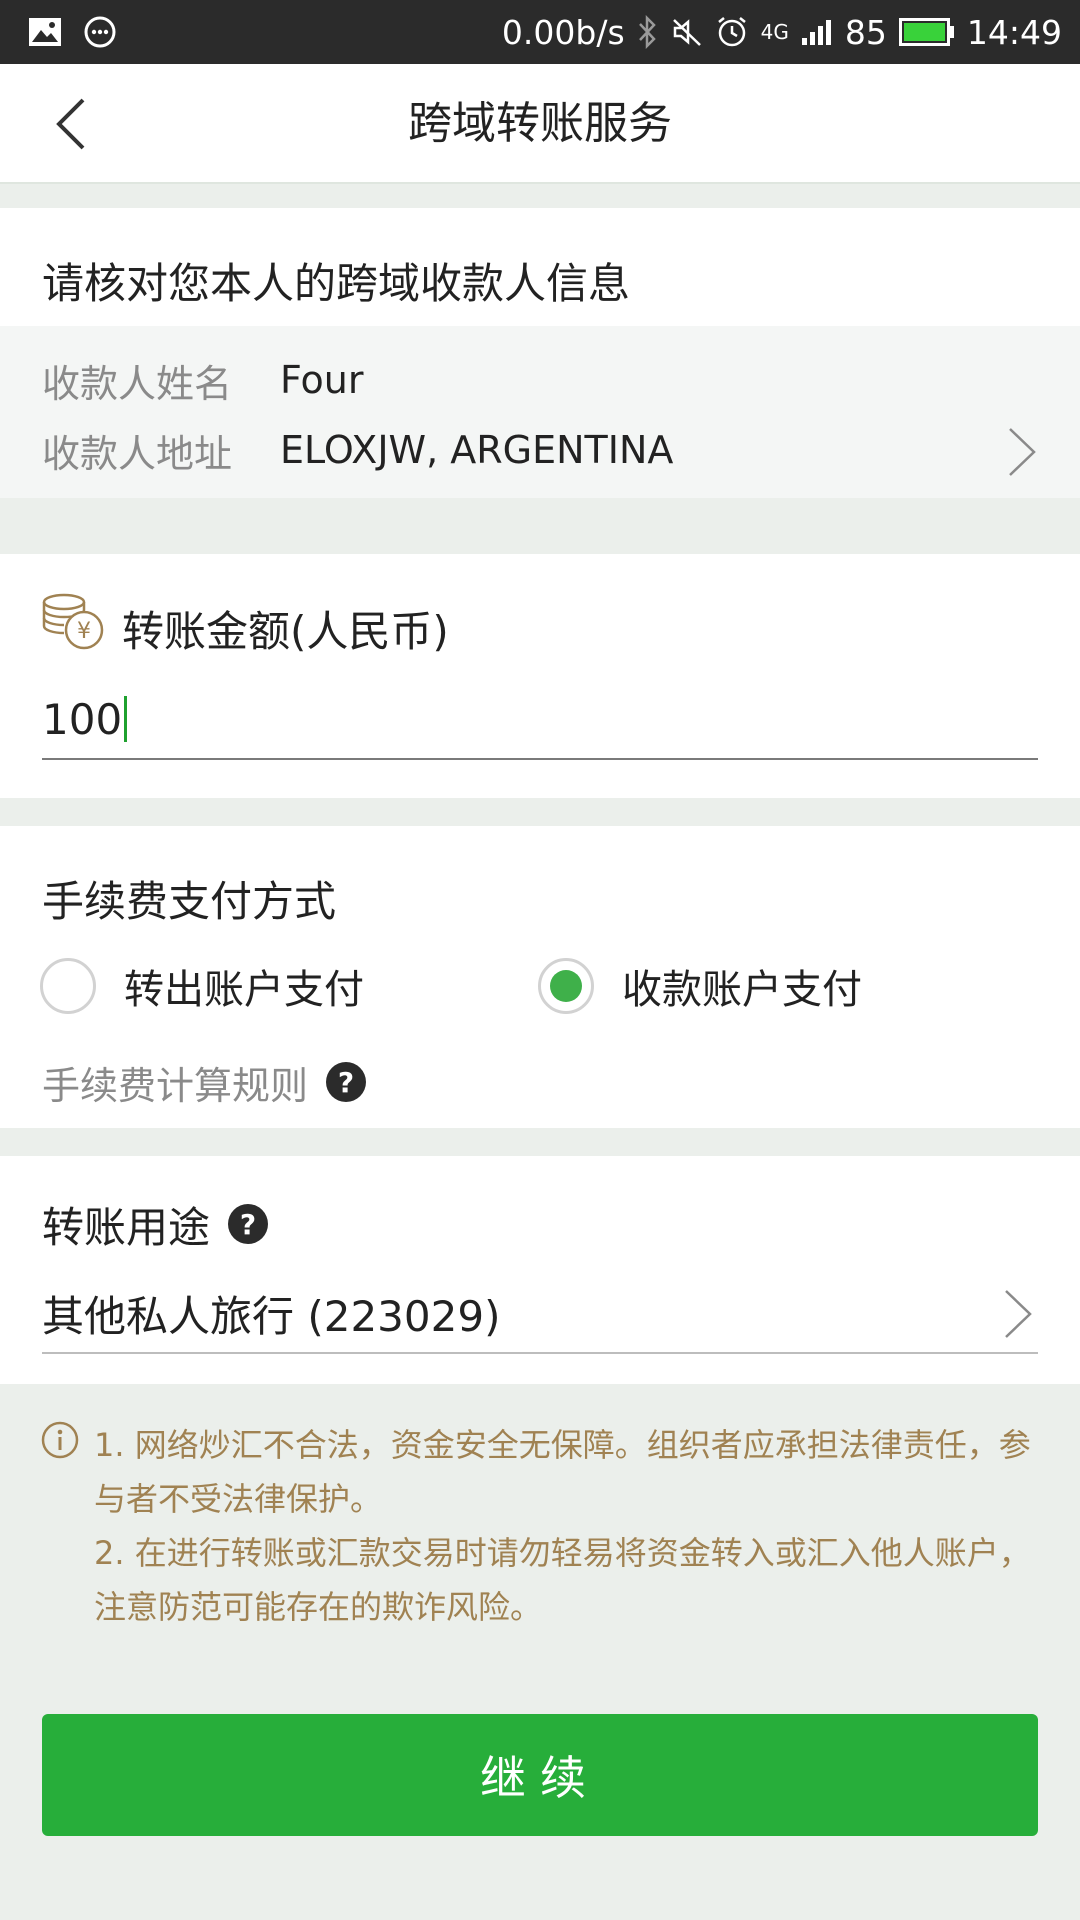  What do you see at coordinates (322, 380) in the screenshot?
I see `payee-name-value: Four` at bounding box center [322, 380].